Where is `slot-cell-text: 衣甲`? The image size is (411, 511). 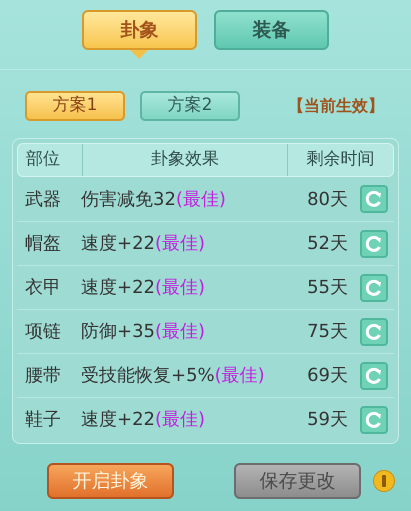 slot-cell-text: 衣甲 is located at coordinates (43, 288).